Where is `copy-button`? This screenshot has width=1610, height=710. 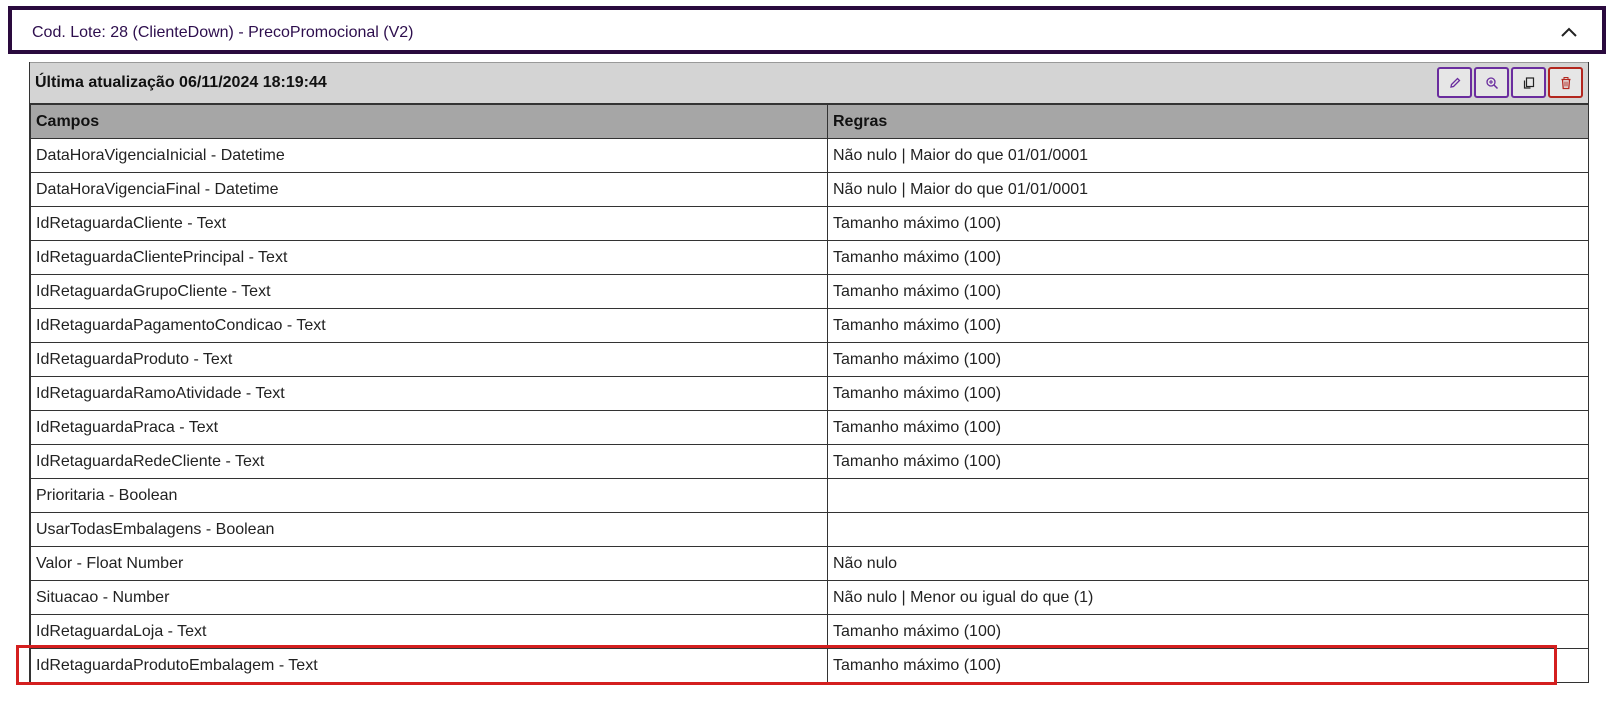
copy-button is located at coordinates (1528, 82).